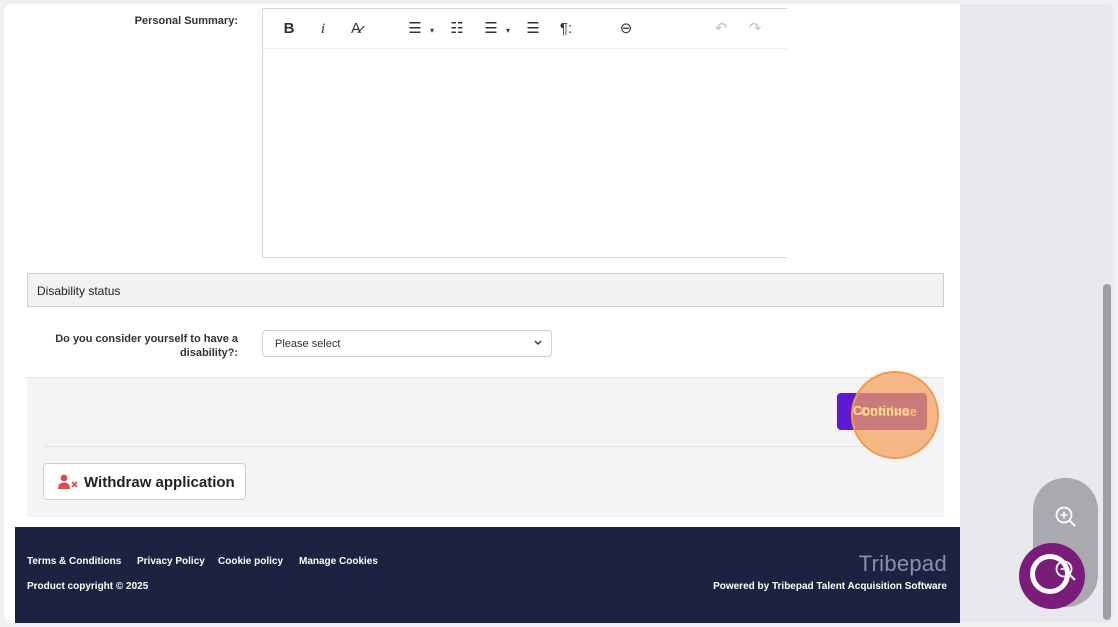  What do you see at coordinates (186, 21) in the screenshot?
I see `personal-summary-label: Personal Summary:` at bounding box center [186, 21].